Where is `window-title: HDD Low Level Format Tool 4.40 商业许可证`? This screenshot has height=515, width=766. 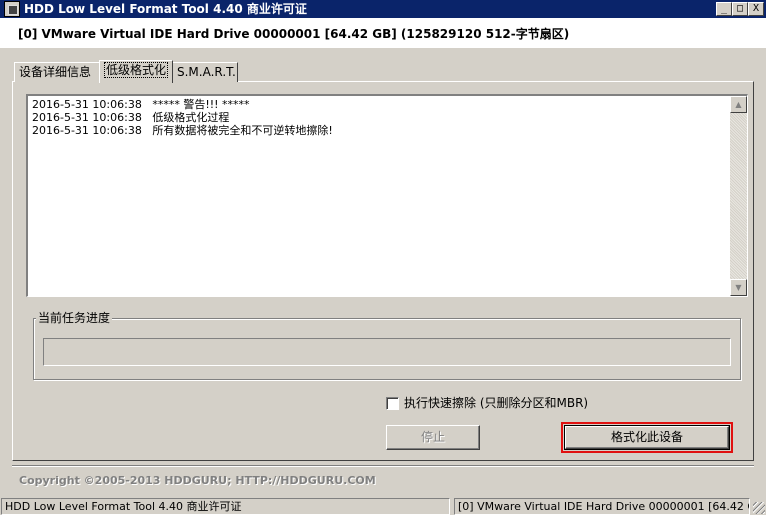
window-title: HDD Low Level Format Tool 4.40 商业许可证 is located at coordinates (165, 9).